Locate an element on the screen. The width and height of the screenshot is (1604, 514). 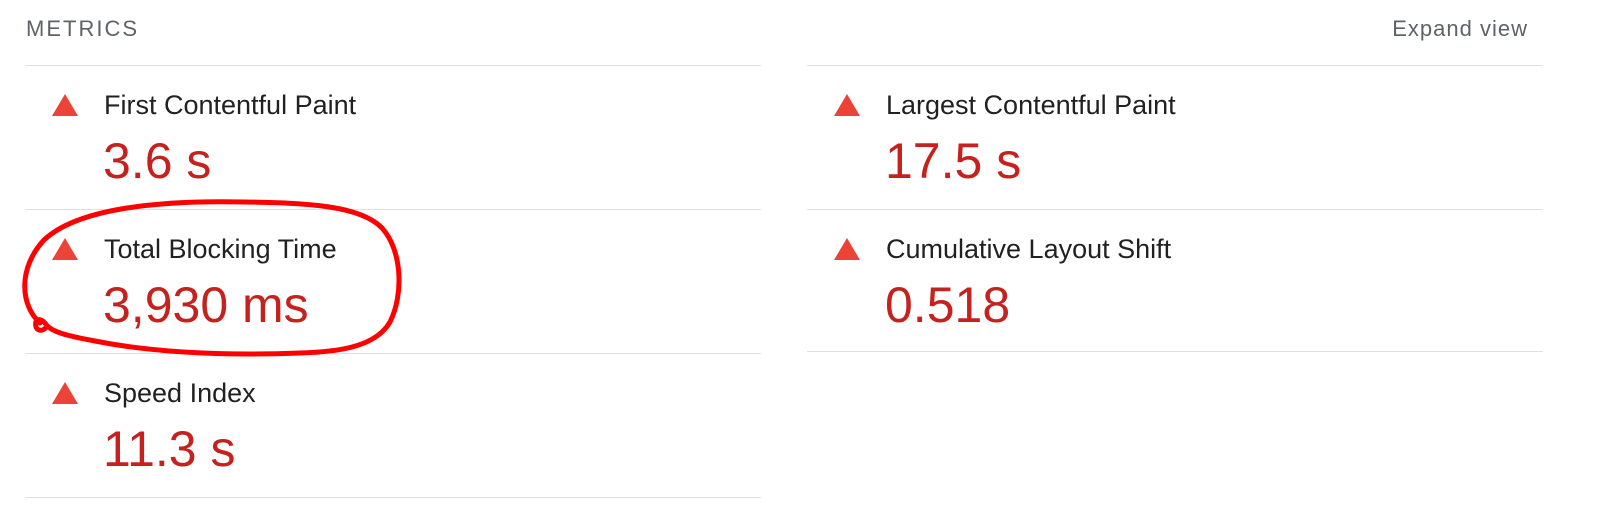
metric-largest-contentful-paint: Largest Contentful Paint 17.5 s is located at coordinates (1175, 137).